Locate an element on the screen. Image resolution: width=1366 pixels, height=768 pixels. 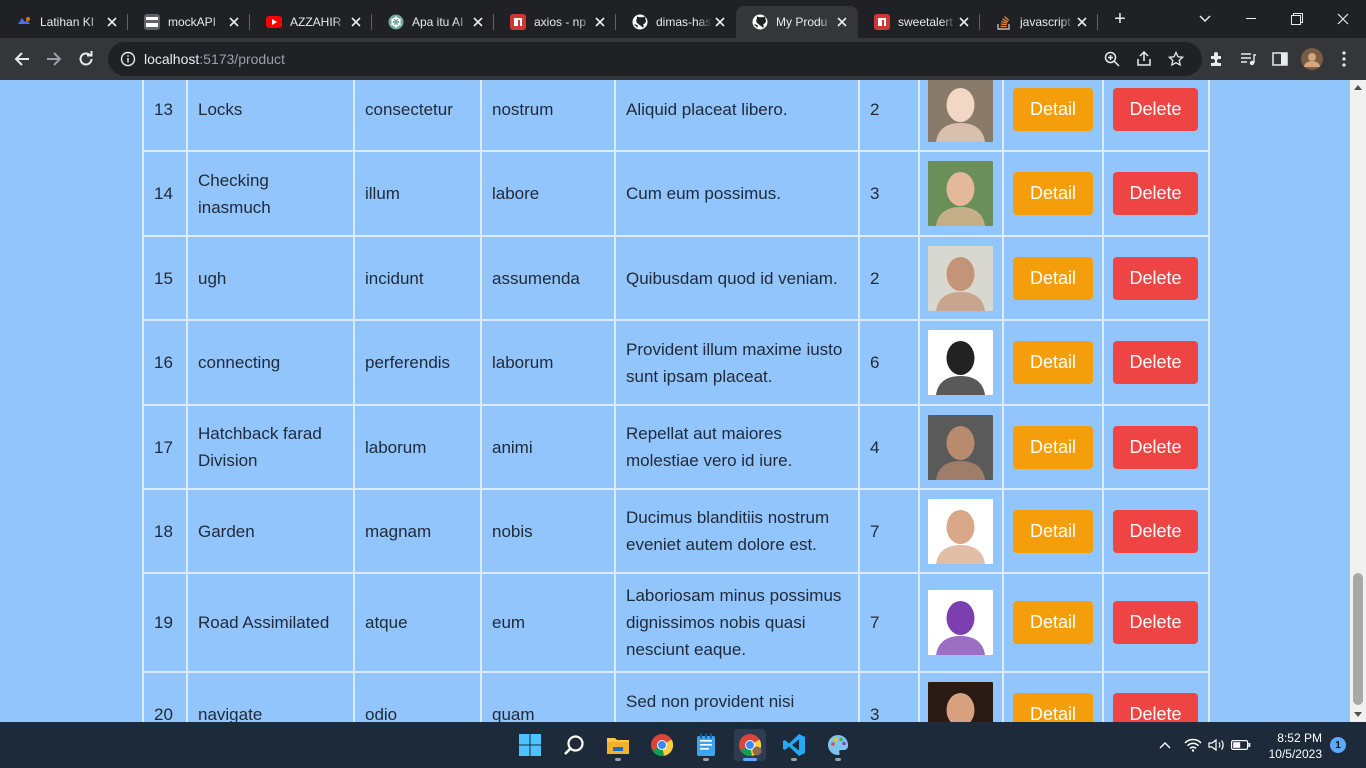
scroll-down-icon is located at coordinates (1358, 714).